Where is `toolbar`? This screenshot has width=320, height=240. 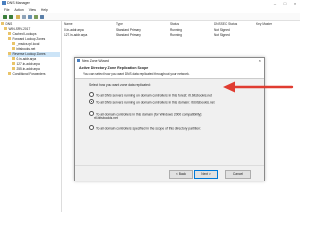
toolbar is located at coordinates (150, 17).